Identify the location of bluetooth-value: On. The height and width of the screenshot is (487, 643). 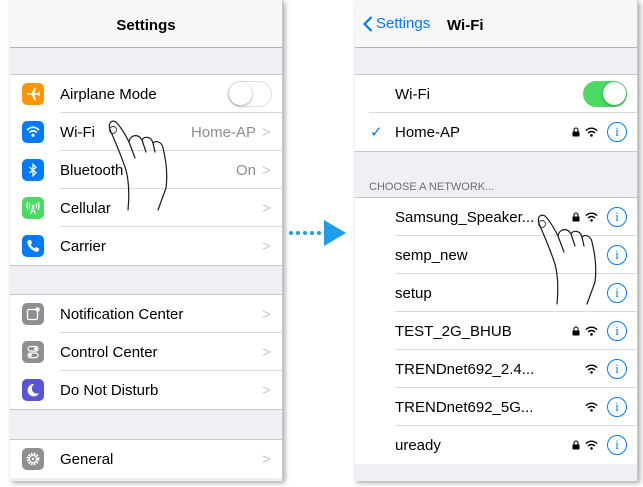
(245, 170).